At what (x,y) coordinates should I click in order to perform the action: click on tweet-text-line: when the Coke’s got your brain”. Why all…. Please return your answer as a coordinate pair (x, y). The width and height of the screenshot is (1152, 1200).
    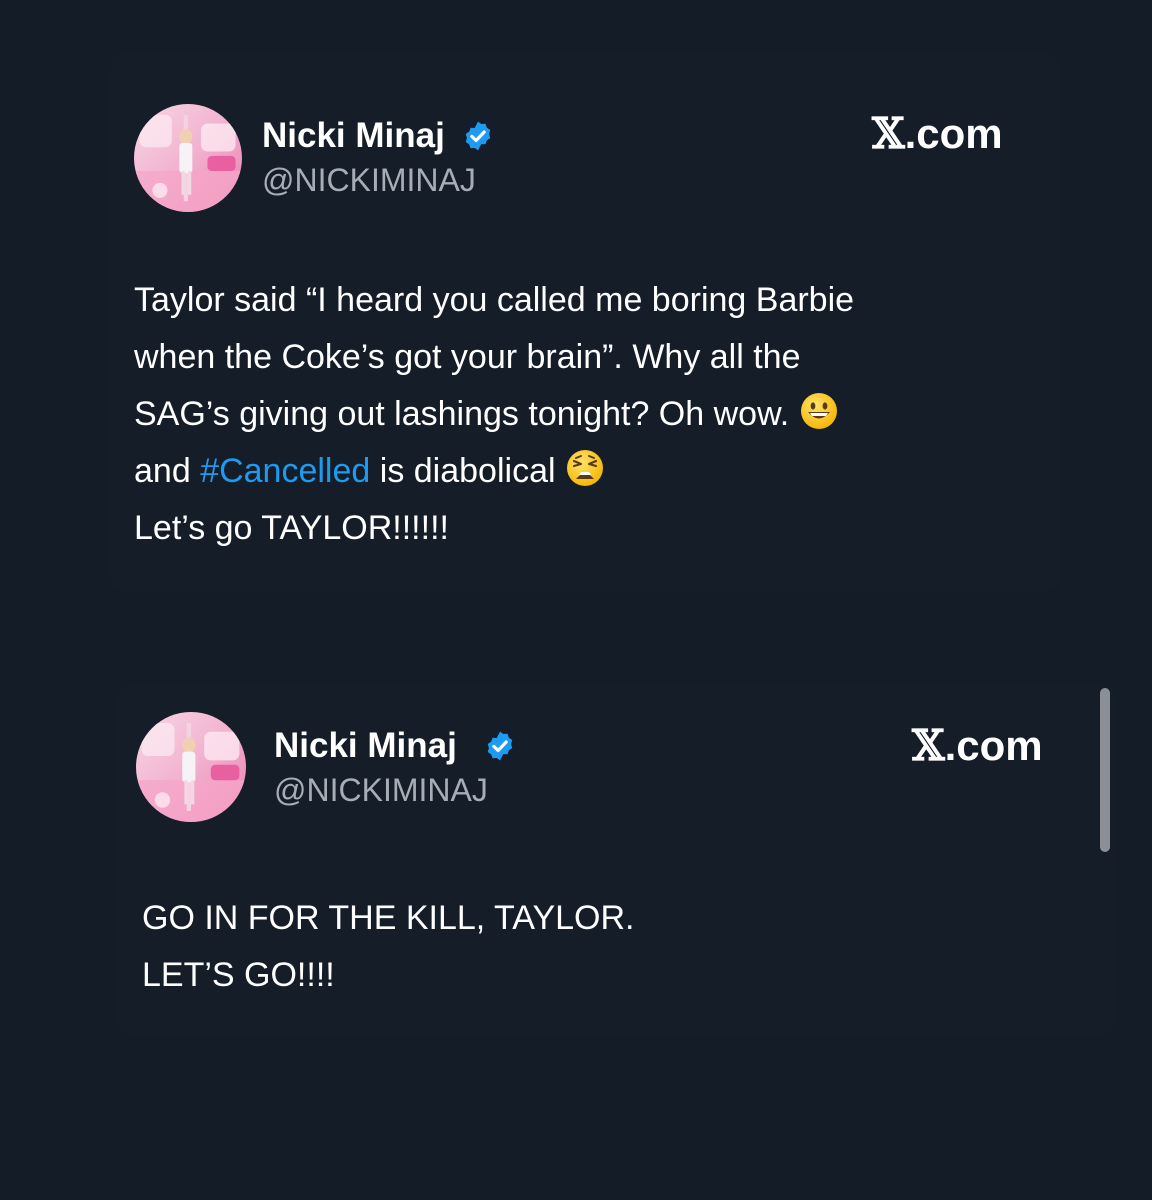
    Looking at the image, I should click on (467, 357).